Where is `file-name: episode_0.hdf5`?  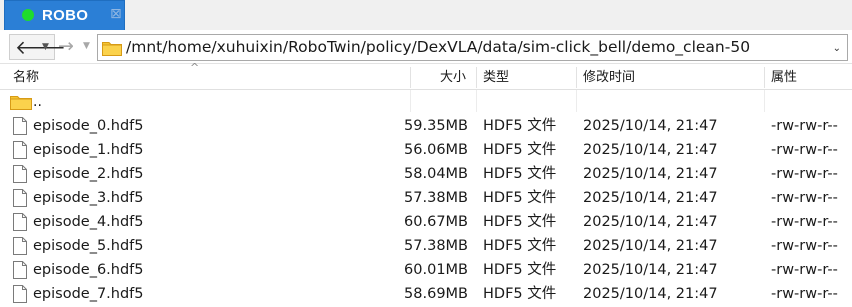 file-name: episode_0.hdf5 is located at coordinates (88, 126).